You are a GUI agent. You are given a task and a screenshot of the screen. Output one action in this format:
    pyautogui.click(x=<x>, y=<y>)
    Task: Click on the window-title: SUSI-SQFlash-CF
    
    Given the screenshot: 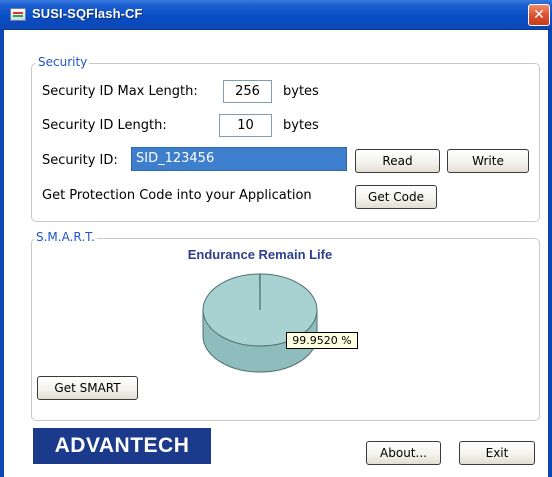 What is the action you would take?
    pyautogui.click(x=87, y=13)
    